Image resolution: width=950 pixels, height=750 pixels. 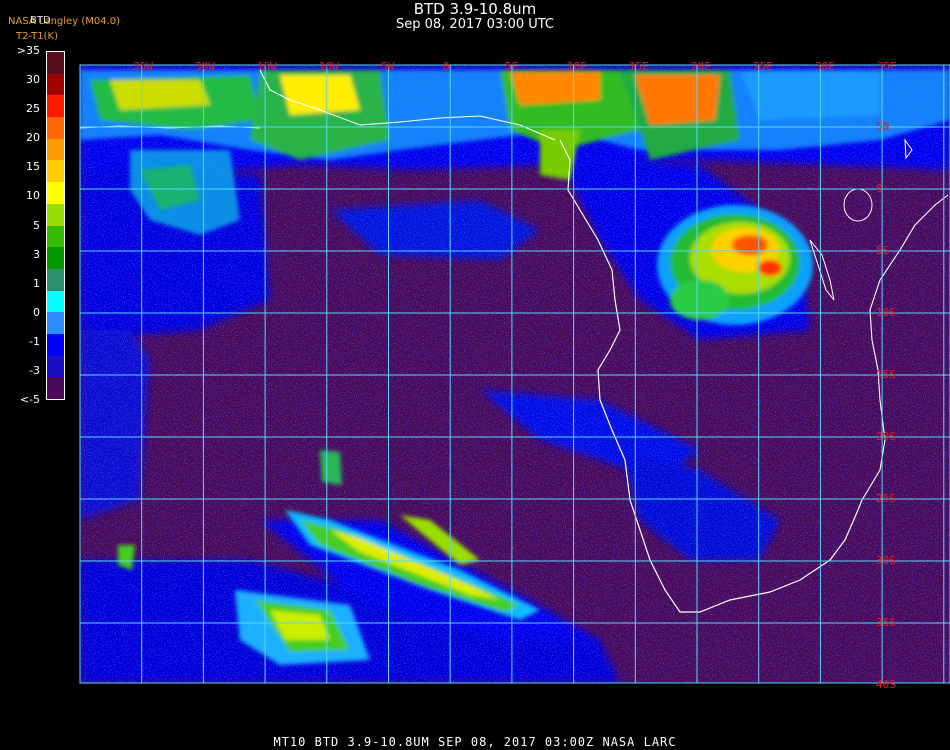 I want to click on colorbar, so click(x=55, y=225).